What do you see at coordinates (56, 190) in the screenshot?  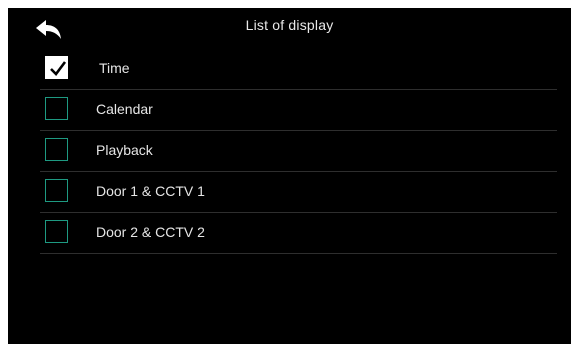 I see `checkbox-door1-cctv1` at bounding box center [56, 190].